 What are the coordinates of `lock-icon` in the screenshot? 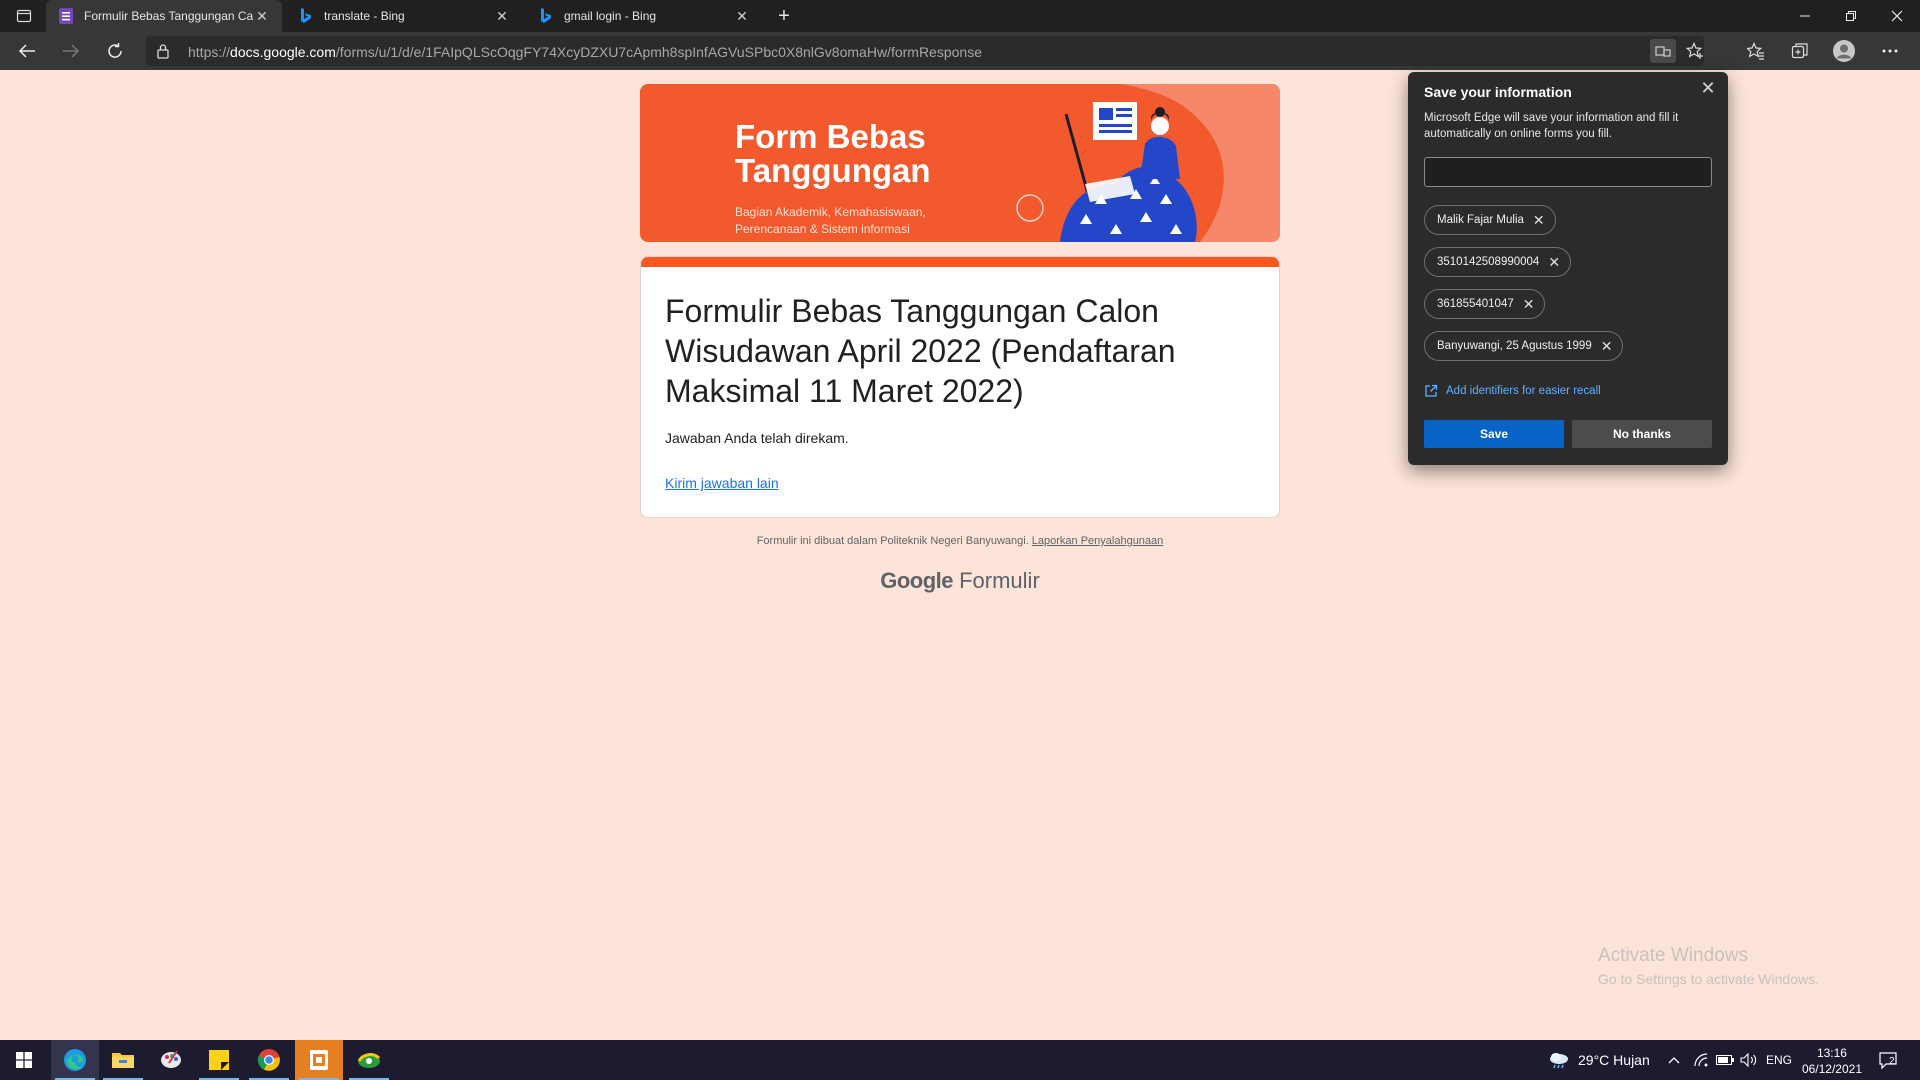 It's located at (163, 53).